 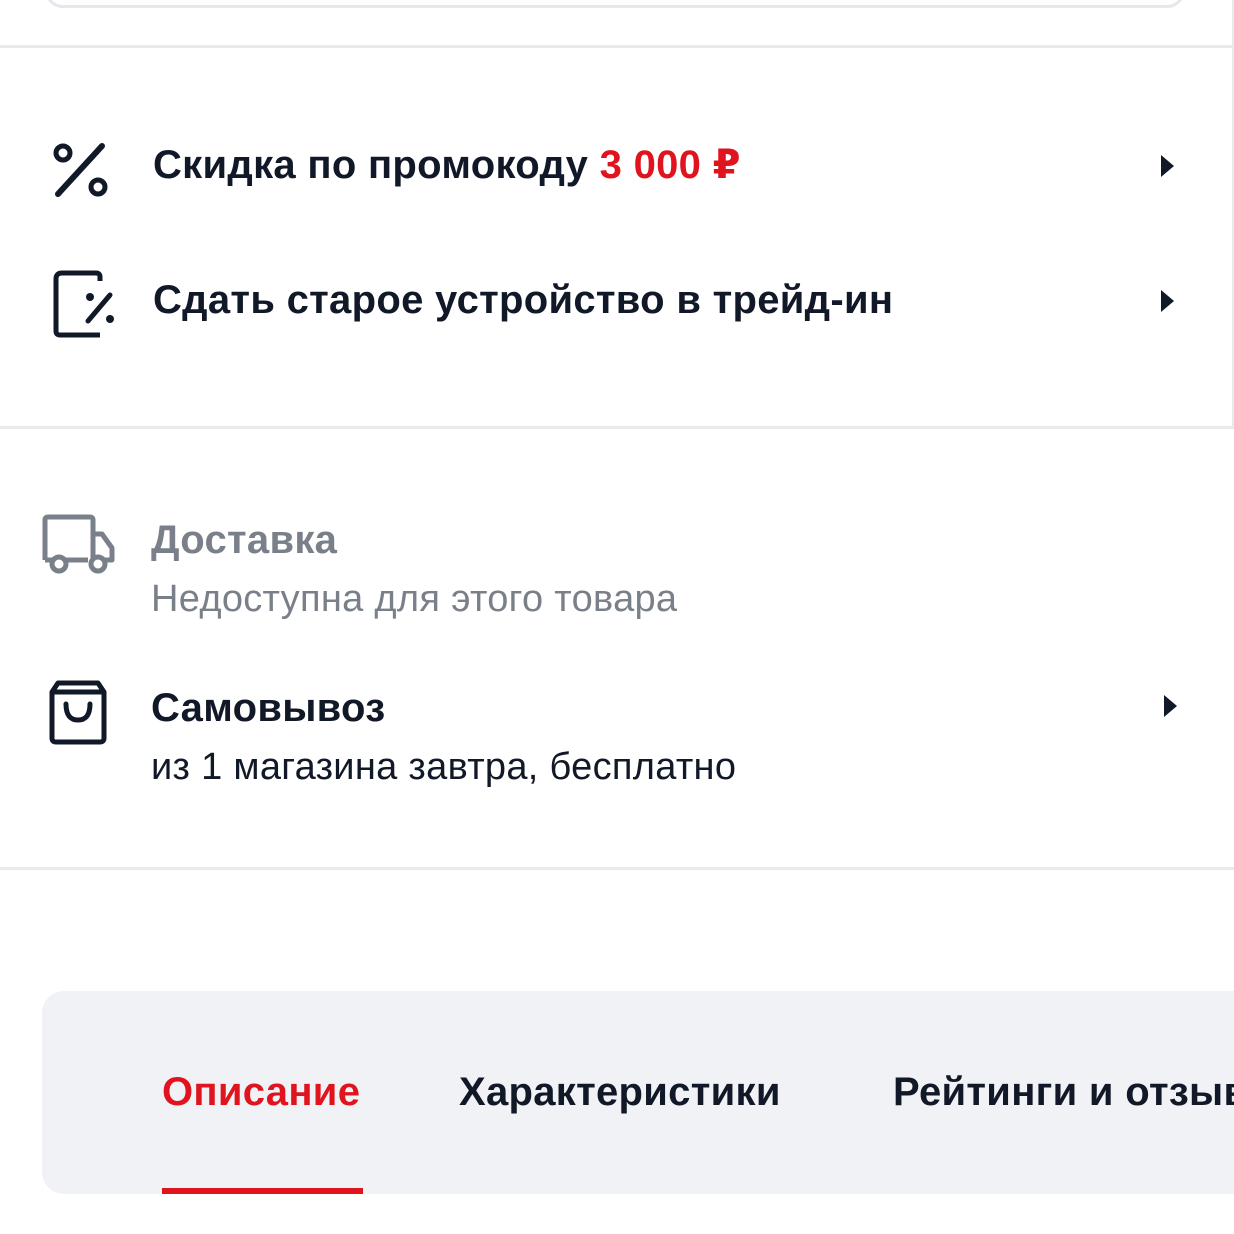 I want to click on promo-code-label: Скидка по промокоду 3 000 ₽, so click(x=447, y=165).